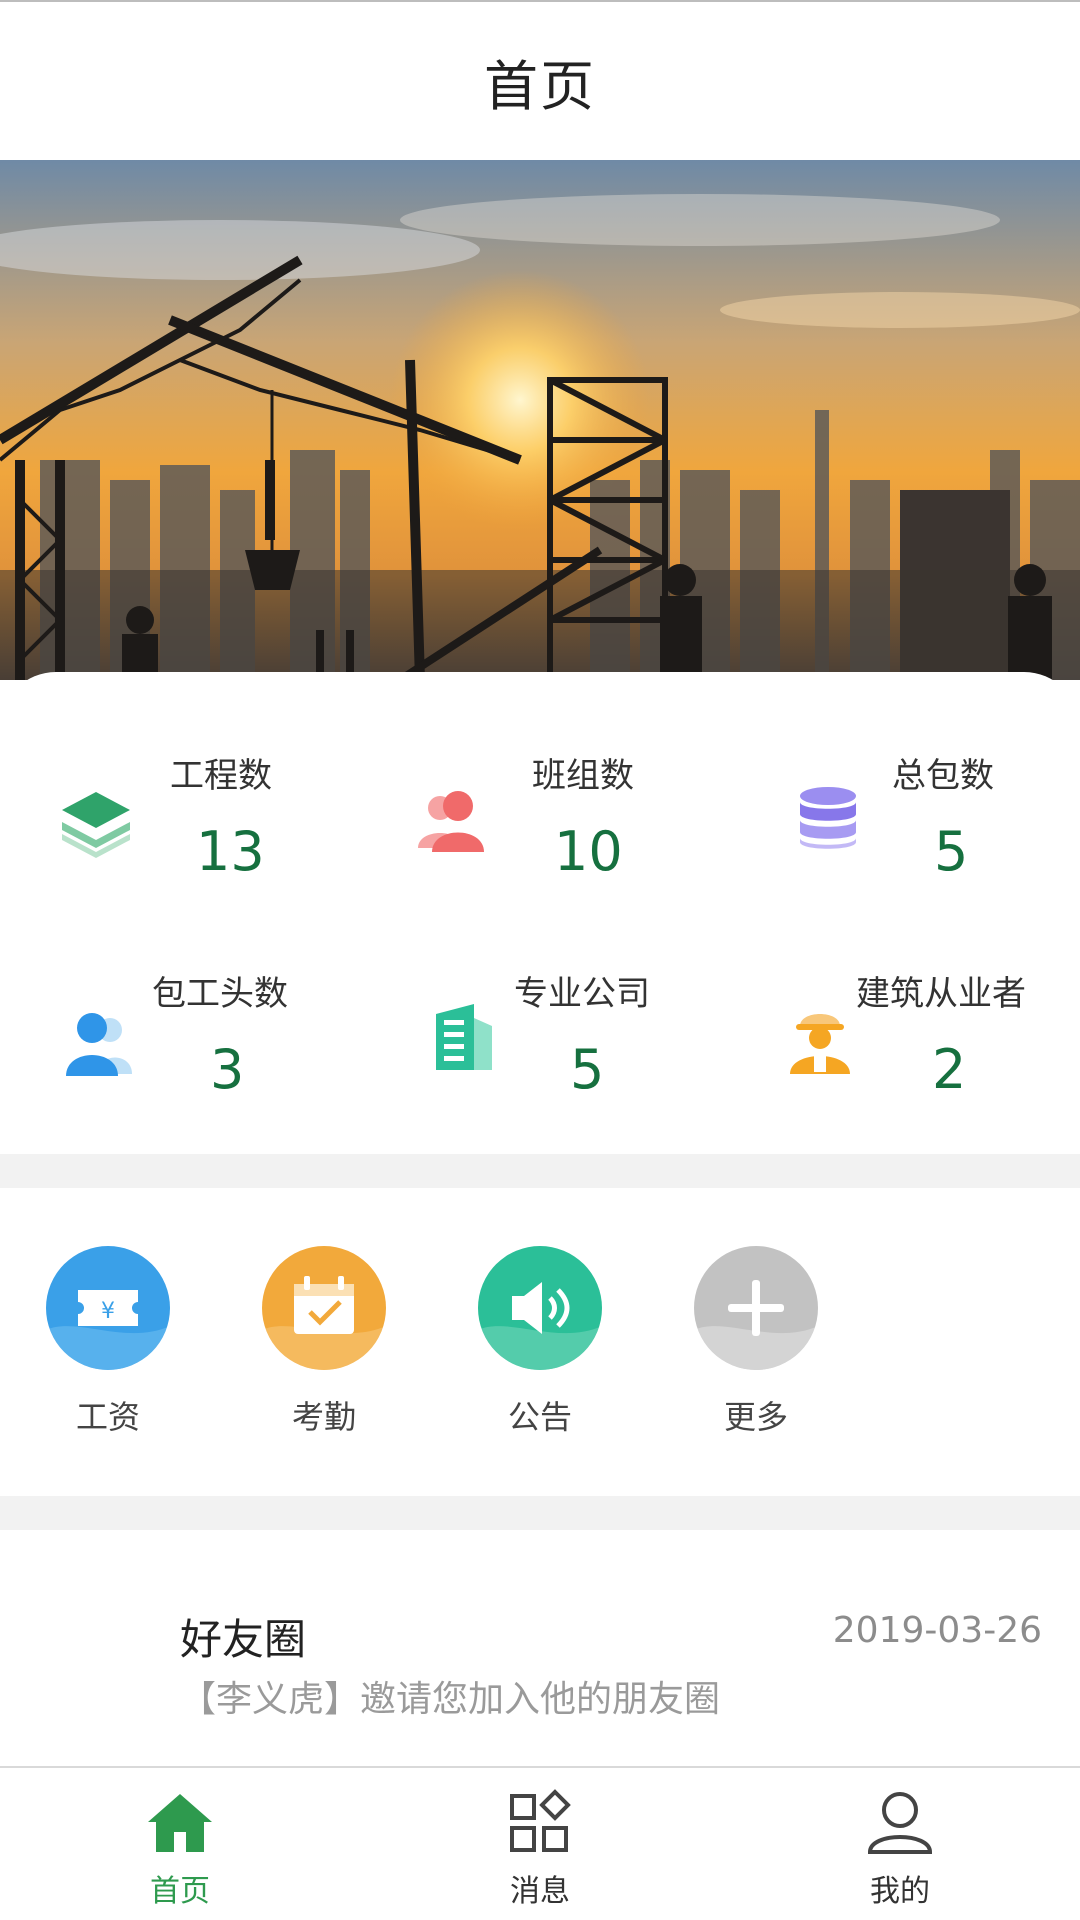 This screenshot has width=1080, height=1920. Describe the element at coordinates (227, 1069) in the screenshot. I see `stat-value: 3` at that location.